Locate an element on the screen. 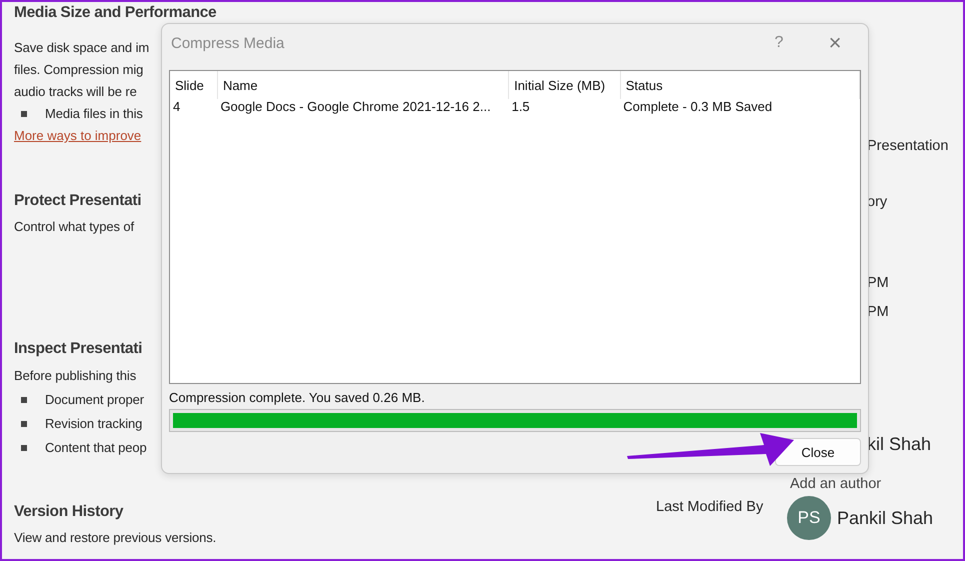  status-text: Compression complete. You saved 0.26 MB. is located at coordinates (297, 398).